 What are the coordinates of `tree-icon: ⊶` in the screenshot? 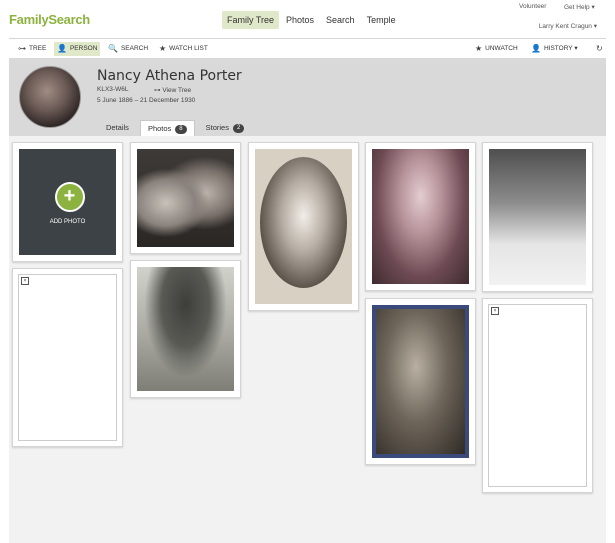 It's located at (22, 48).